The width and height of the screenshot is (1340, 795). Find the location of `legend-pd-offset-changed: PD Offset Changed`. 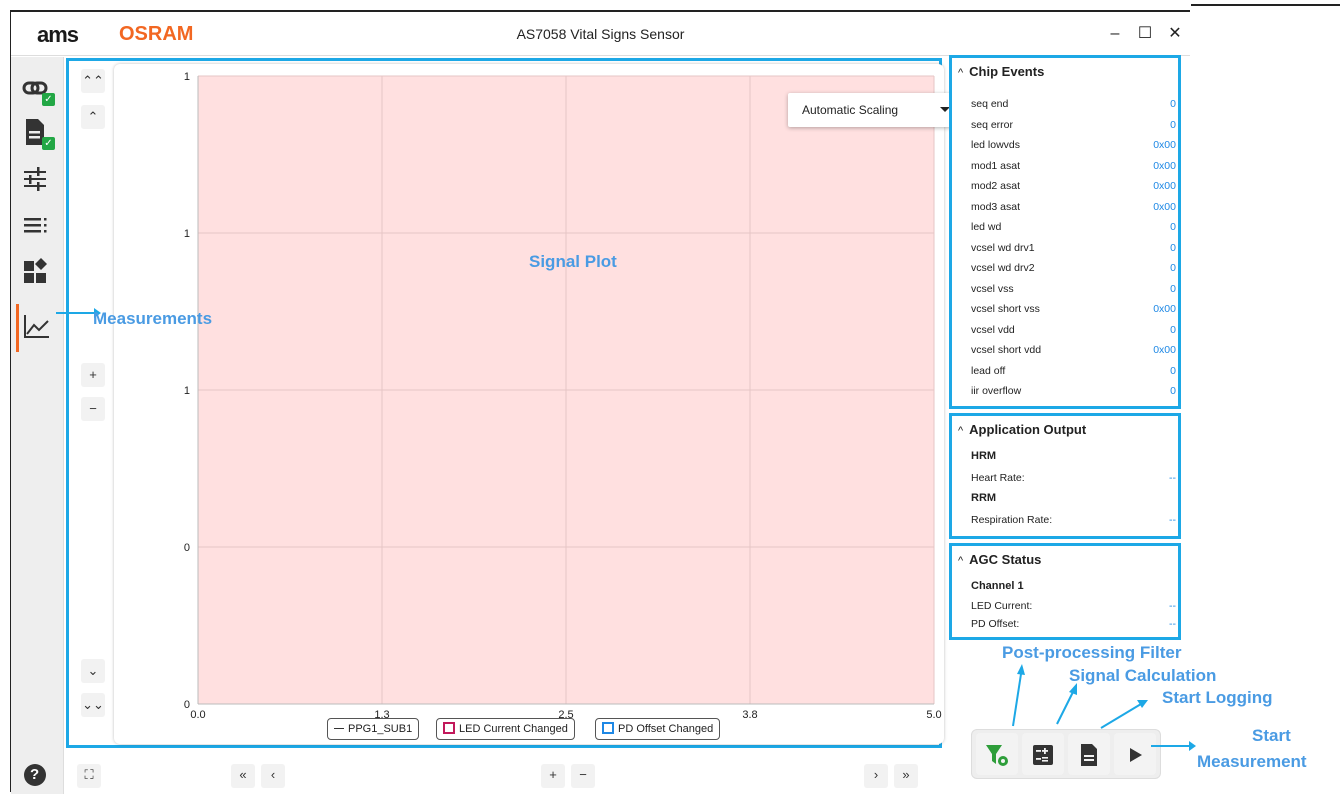

legend-pd-offset-changed: PD Offset Changed is located at coordinates (658, 729).